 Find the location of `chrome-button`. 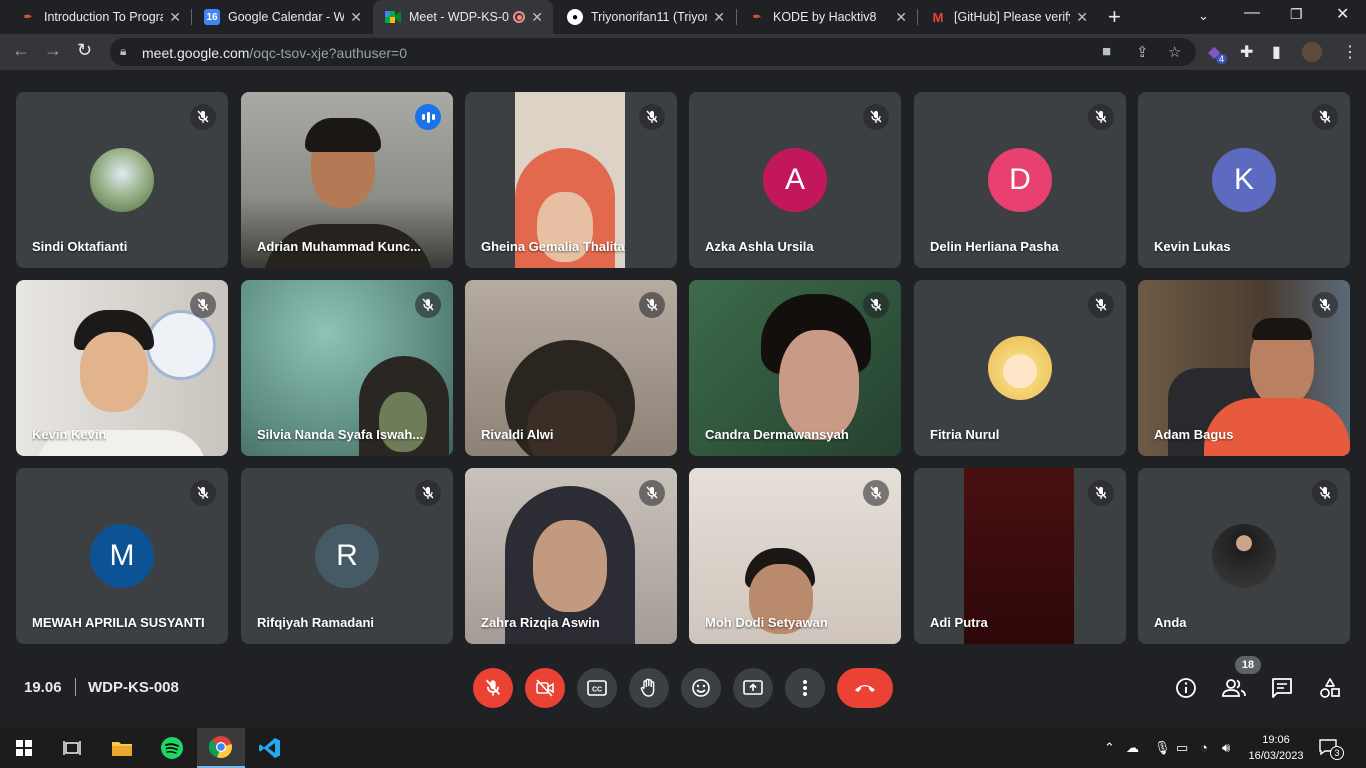

chrome-button is located at coordinates (221, 748).